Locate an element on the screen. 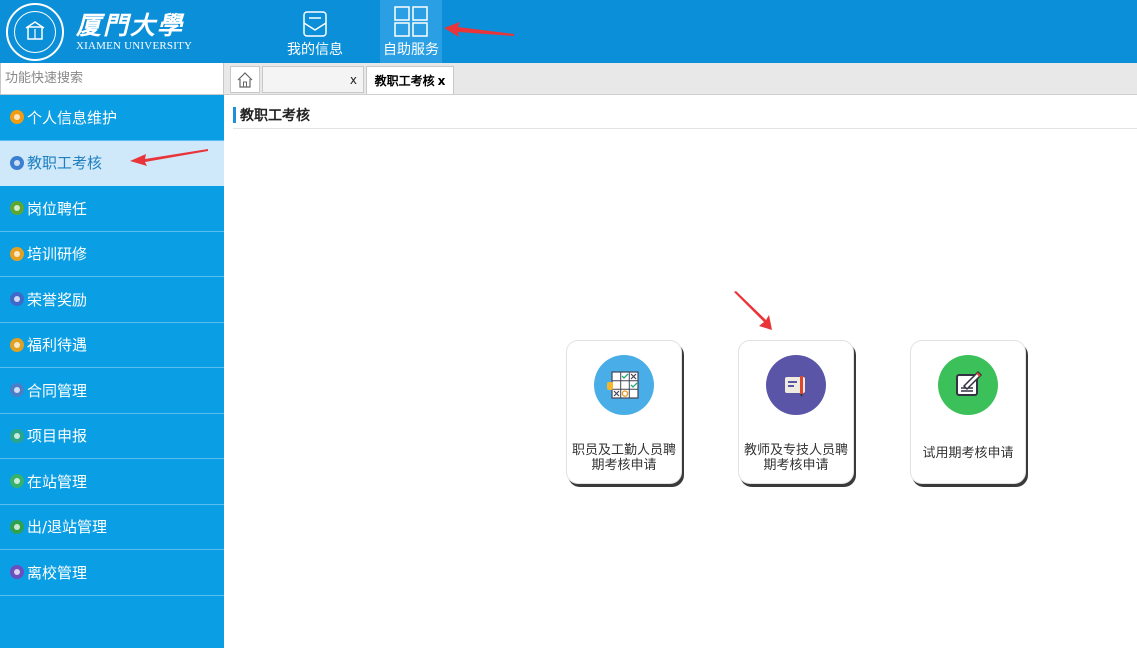 The image size is (1137, 648). sidebar-item-label: 教职工考核 is located at coordinates (65, 163).